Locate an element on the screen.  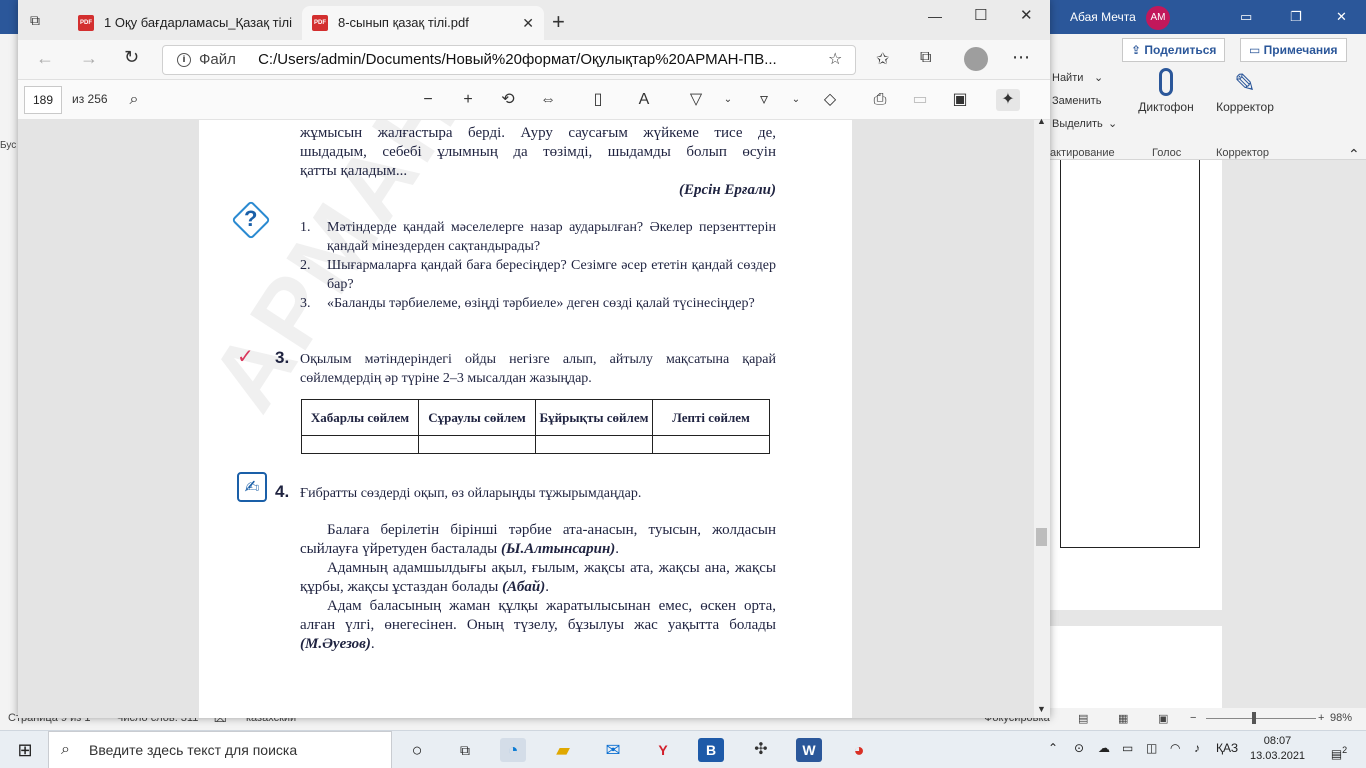
profile-icon is located at coordinates (976, 59).